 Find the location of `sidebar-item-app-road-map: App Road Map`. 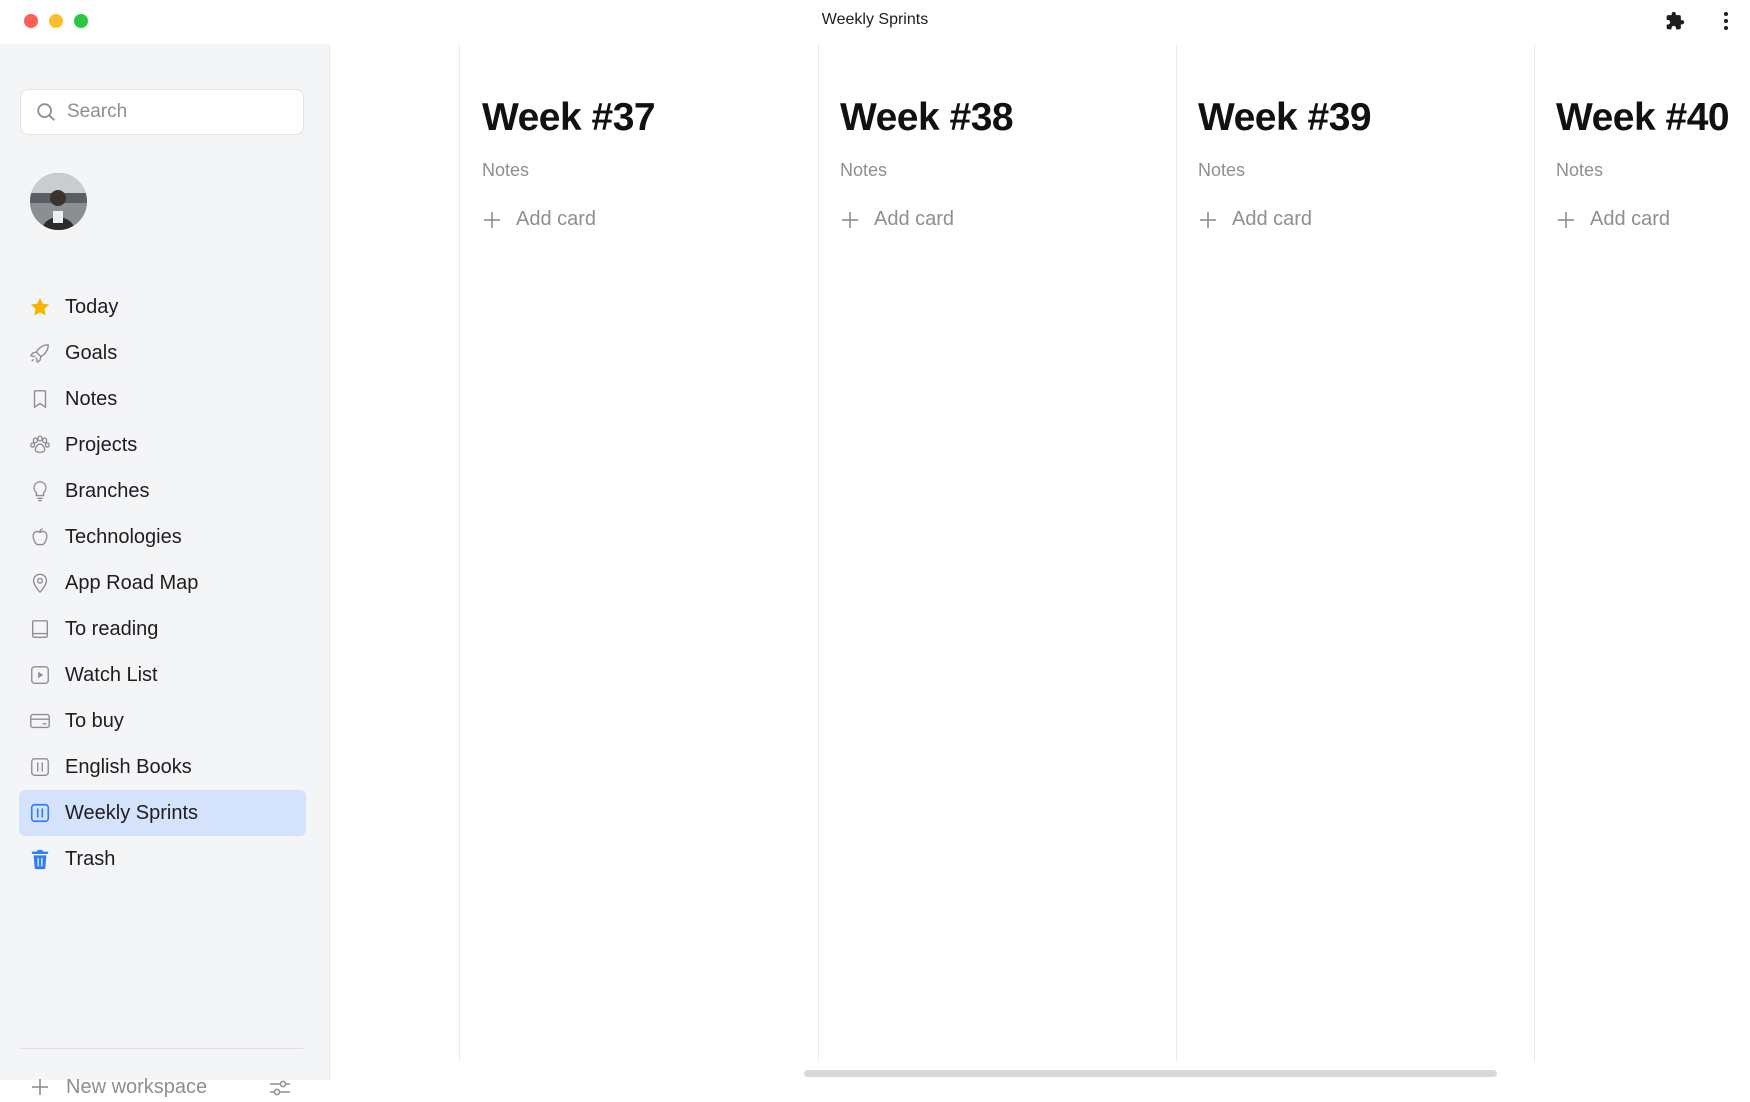

sidebar-item-app-road-map: App Road Map is located at coordinates (162, 583).